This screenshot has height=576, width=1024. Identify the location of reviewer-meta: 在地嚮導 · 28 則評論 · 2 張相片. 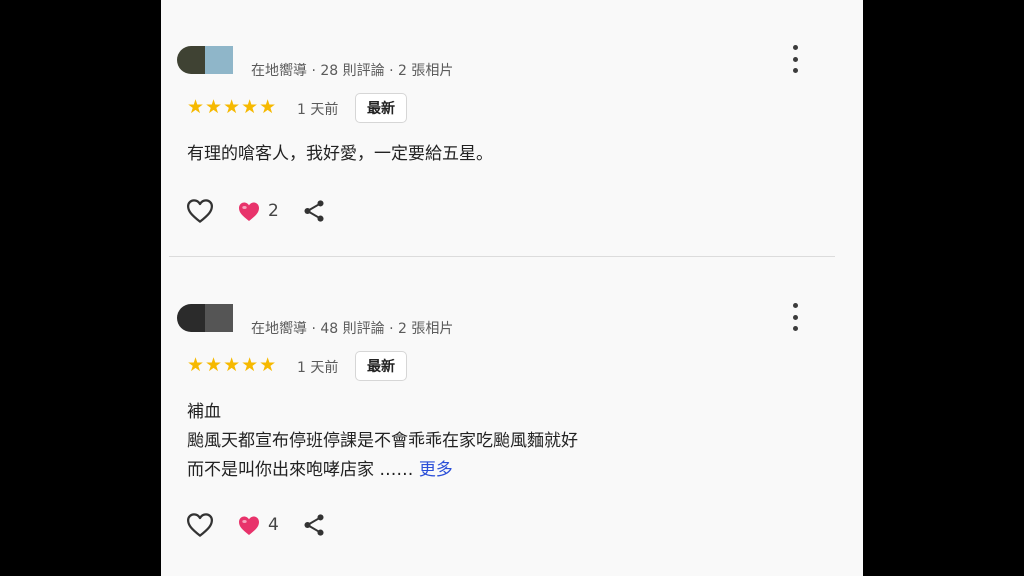
(352, 71).